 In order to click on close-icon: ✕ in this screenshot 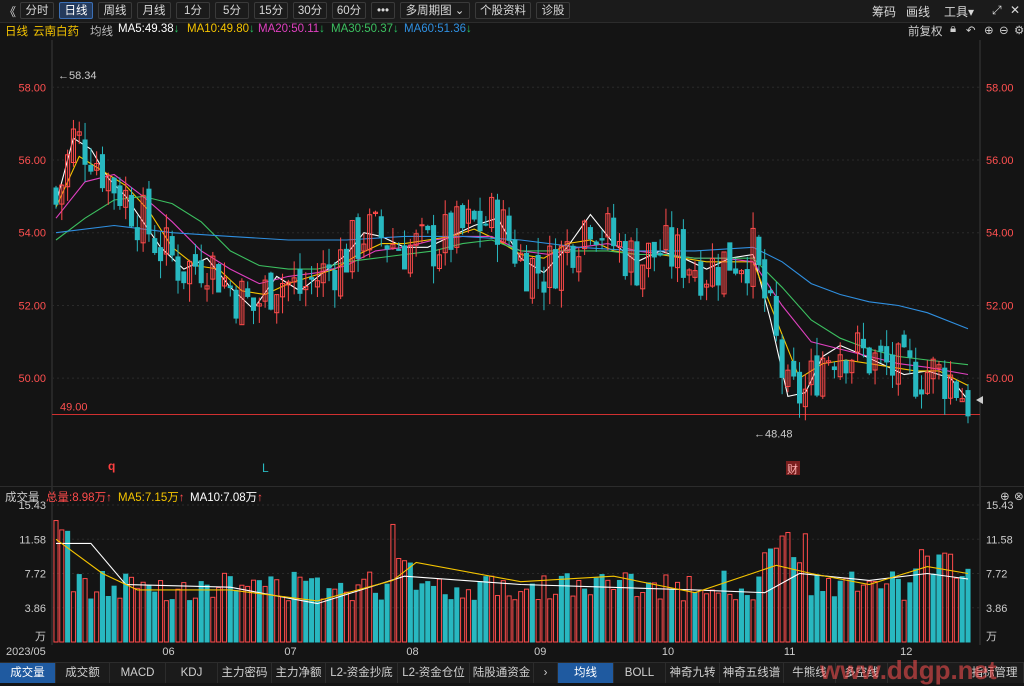, I will do `click(1015, 10)`.